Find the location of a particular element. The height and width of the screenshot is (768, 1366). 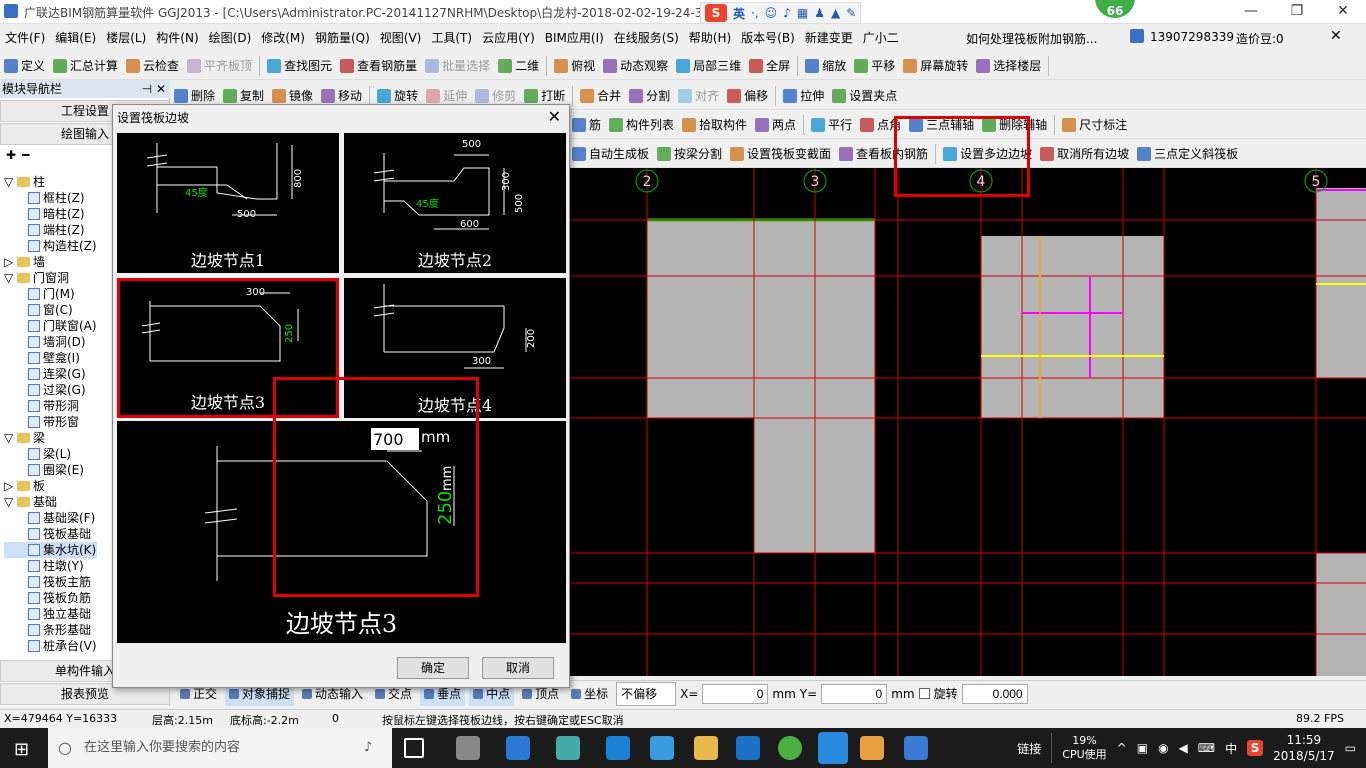

menu-item-10: BIM应用(I) is located at coordinates (574, 38).